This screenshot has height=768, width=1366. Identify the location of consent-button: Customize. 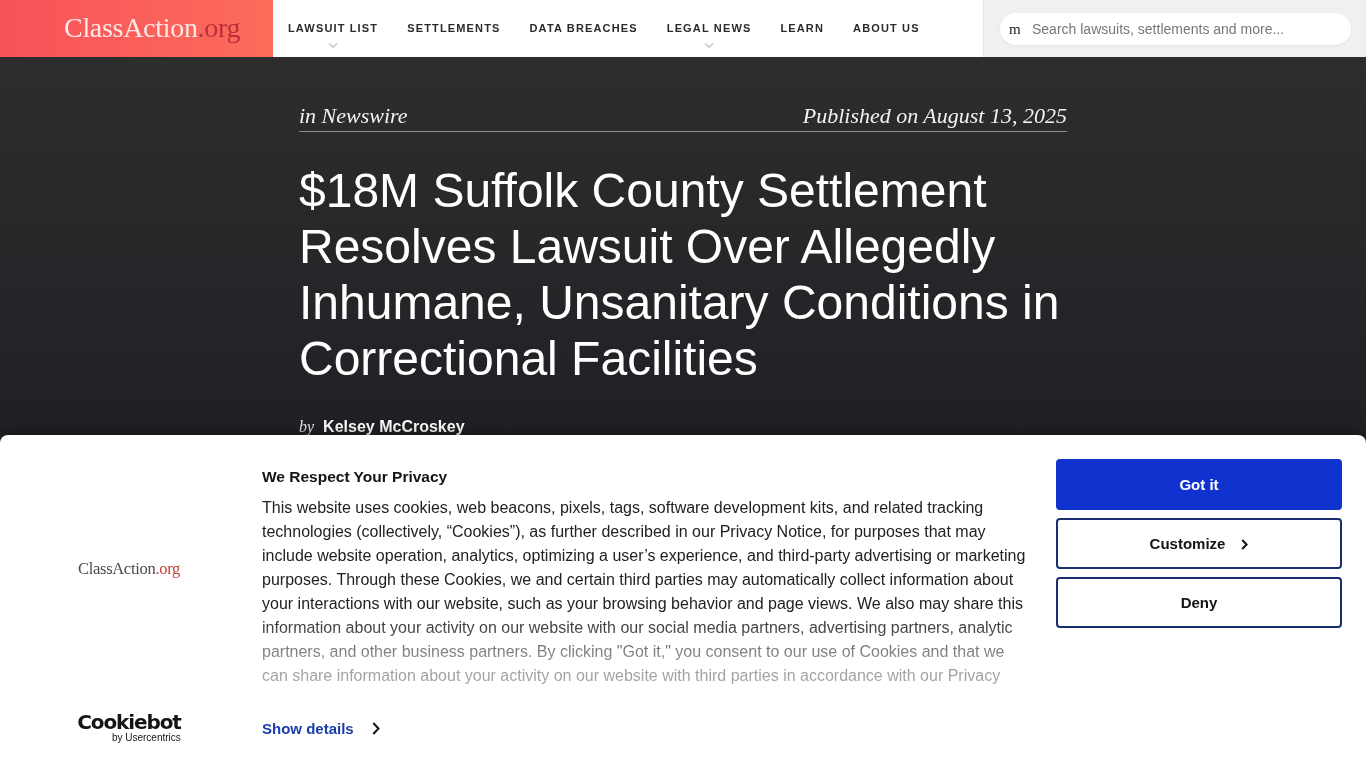
(1199, 543).